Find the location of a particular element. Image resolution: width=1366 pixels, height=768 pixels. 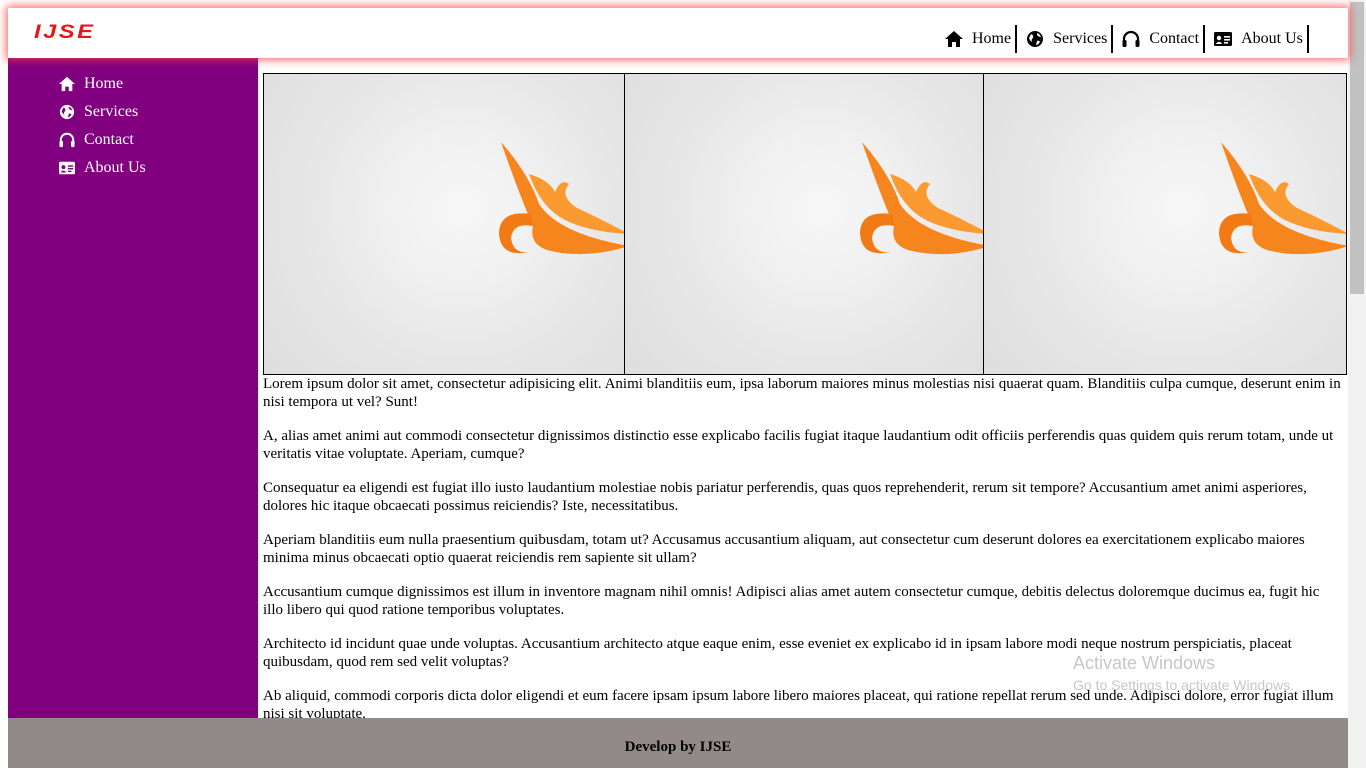

footer-text: Develop by IJSE is located at coordinates (678, 747).